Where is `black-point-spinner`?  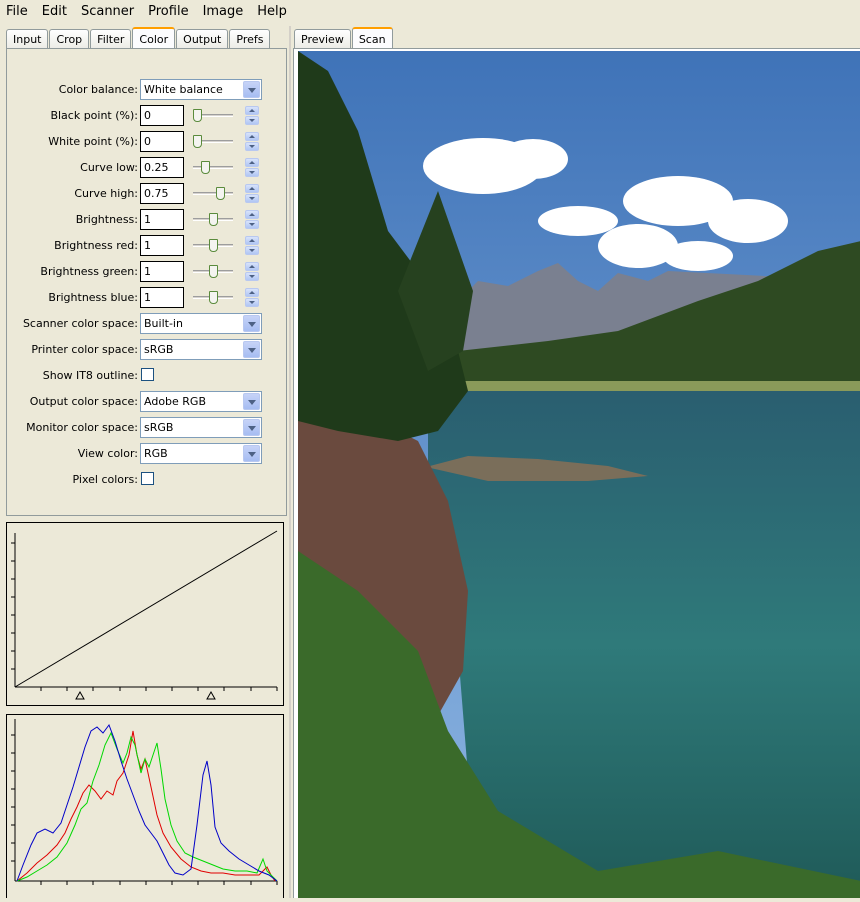
black-point-spinner is located at coordinates (252, 115).